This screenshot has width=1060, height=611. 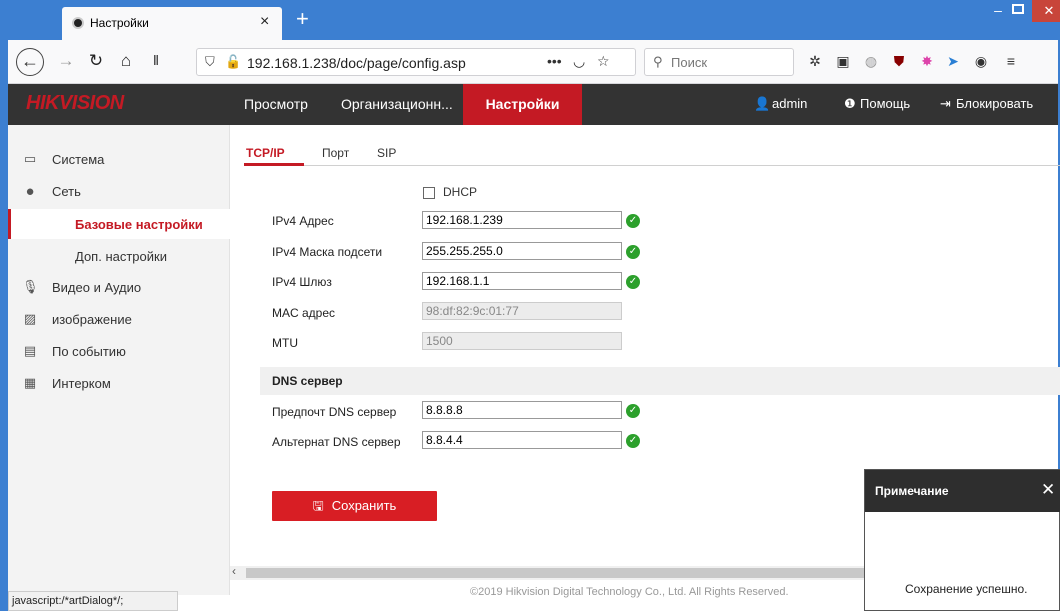 I want to click on save-button: 🖫 Сохранить, so click(x=354, y=506).